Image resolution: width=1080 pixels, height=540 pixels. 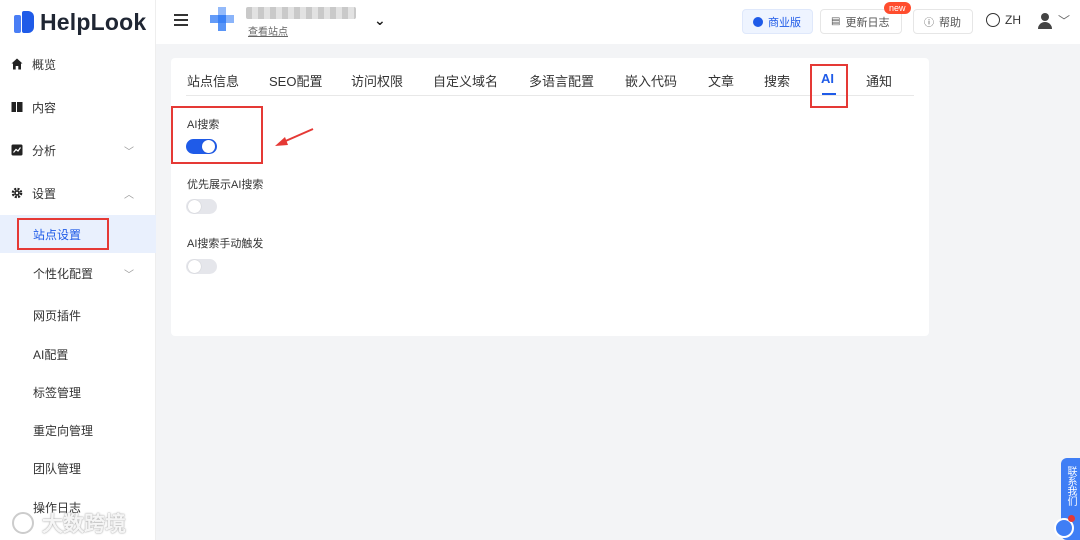 What do you see at coordinates (1071, 518) in the screenshot?
I see `notification-dot` at bounding box center [1071, 518].